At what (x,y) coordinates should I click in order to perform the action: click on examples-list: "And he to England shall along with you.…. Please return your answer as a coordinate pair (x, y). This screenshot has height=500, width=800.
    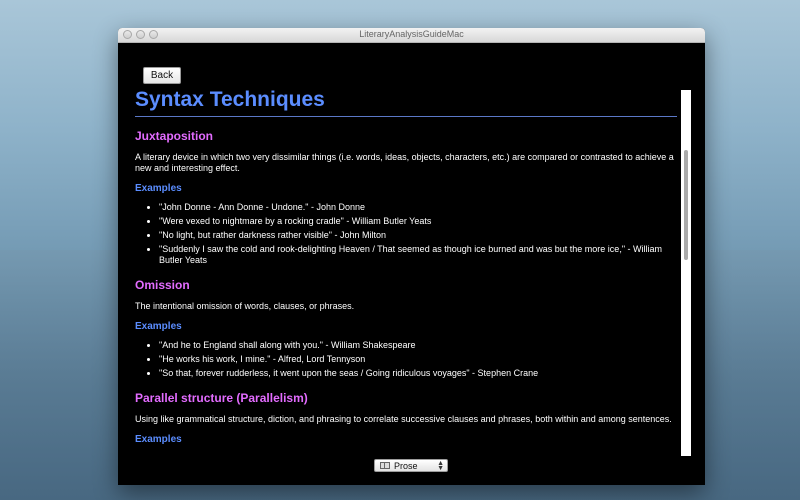
    Looking at the image, I should click on (406, 359).